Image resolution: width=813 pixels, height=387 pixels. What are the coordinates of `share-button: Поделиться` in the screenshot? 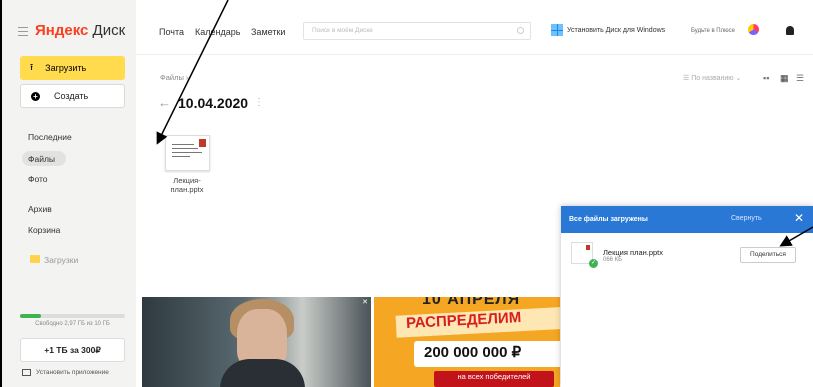 It's located at (768, 255).